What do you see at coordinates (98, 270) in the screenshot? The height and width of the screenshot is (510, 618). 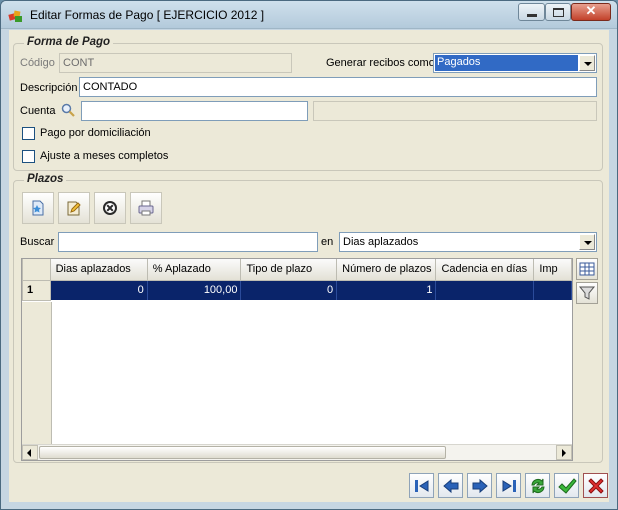 I see `column-header: Dias aplazados` at bounding box center [98, 270].